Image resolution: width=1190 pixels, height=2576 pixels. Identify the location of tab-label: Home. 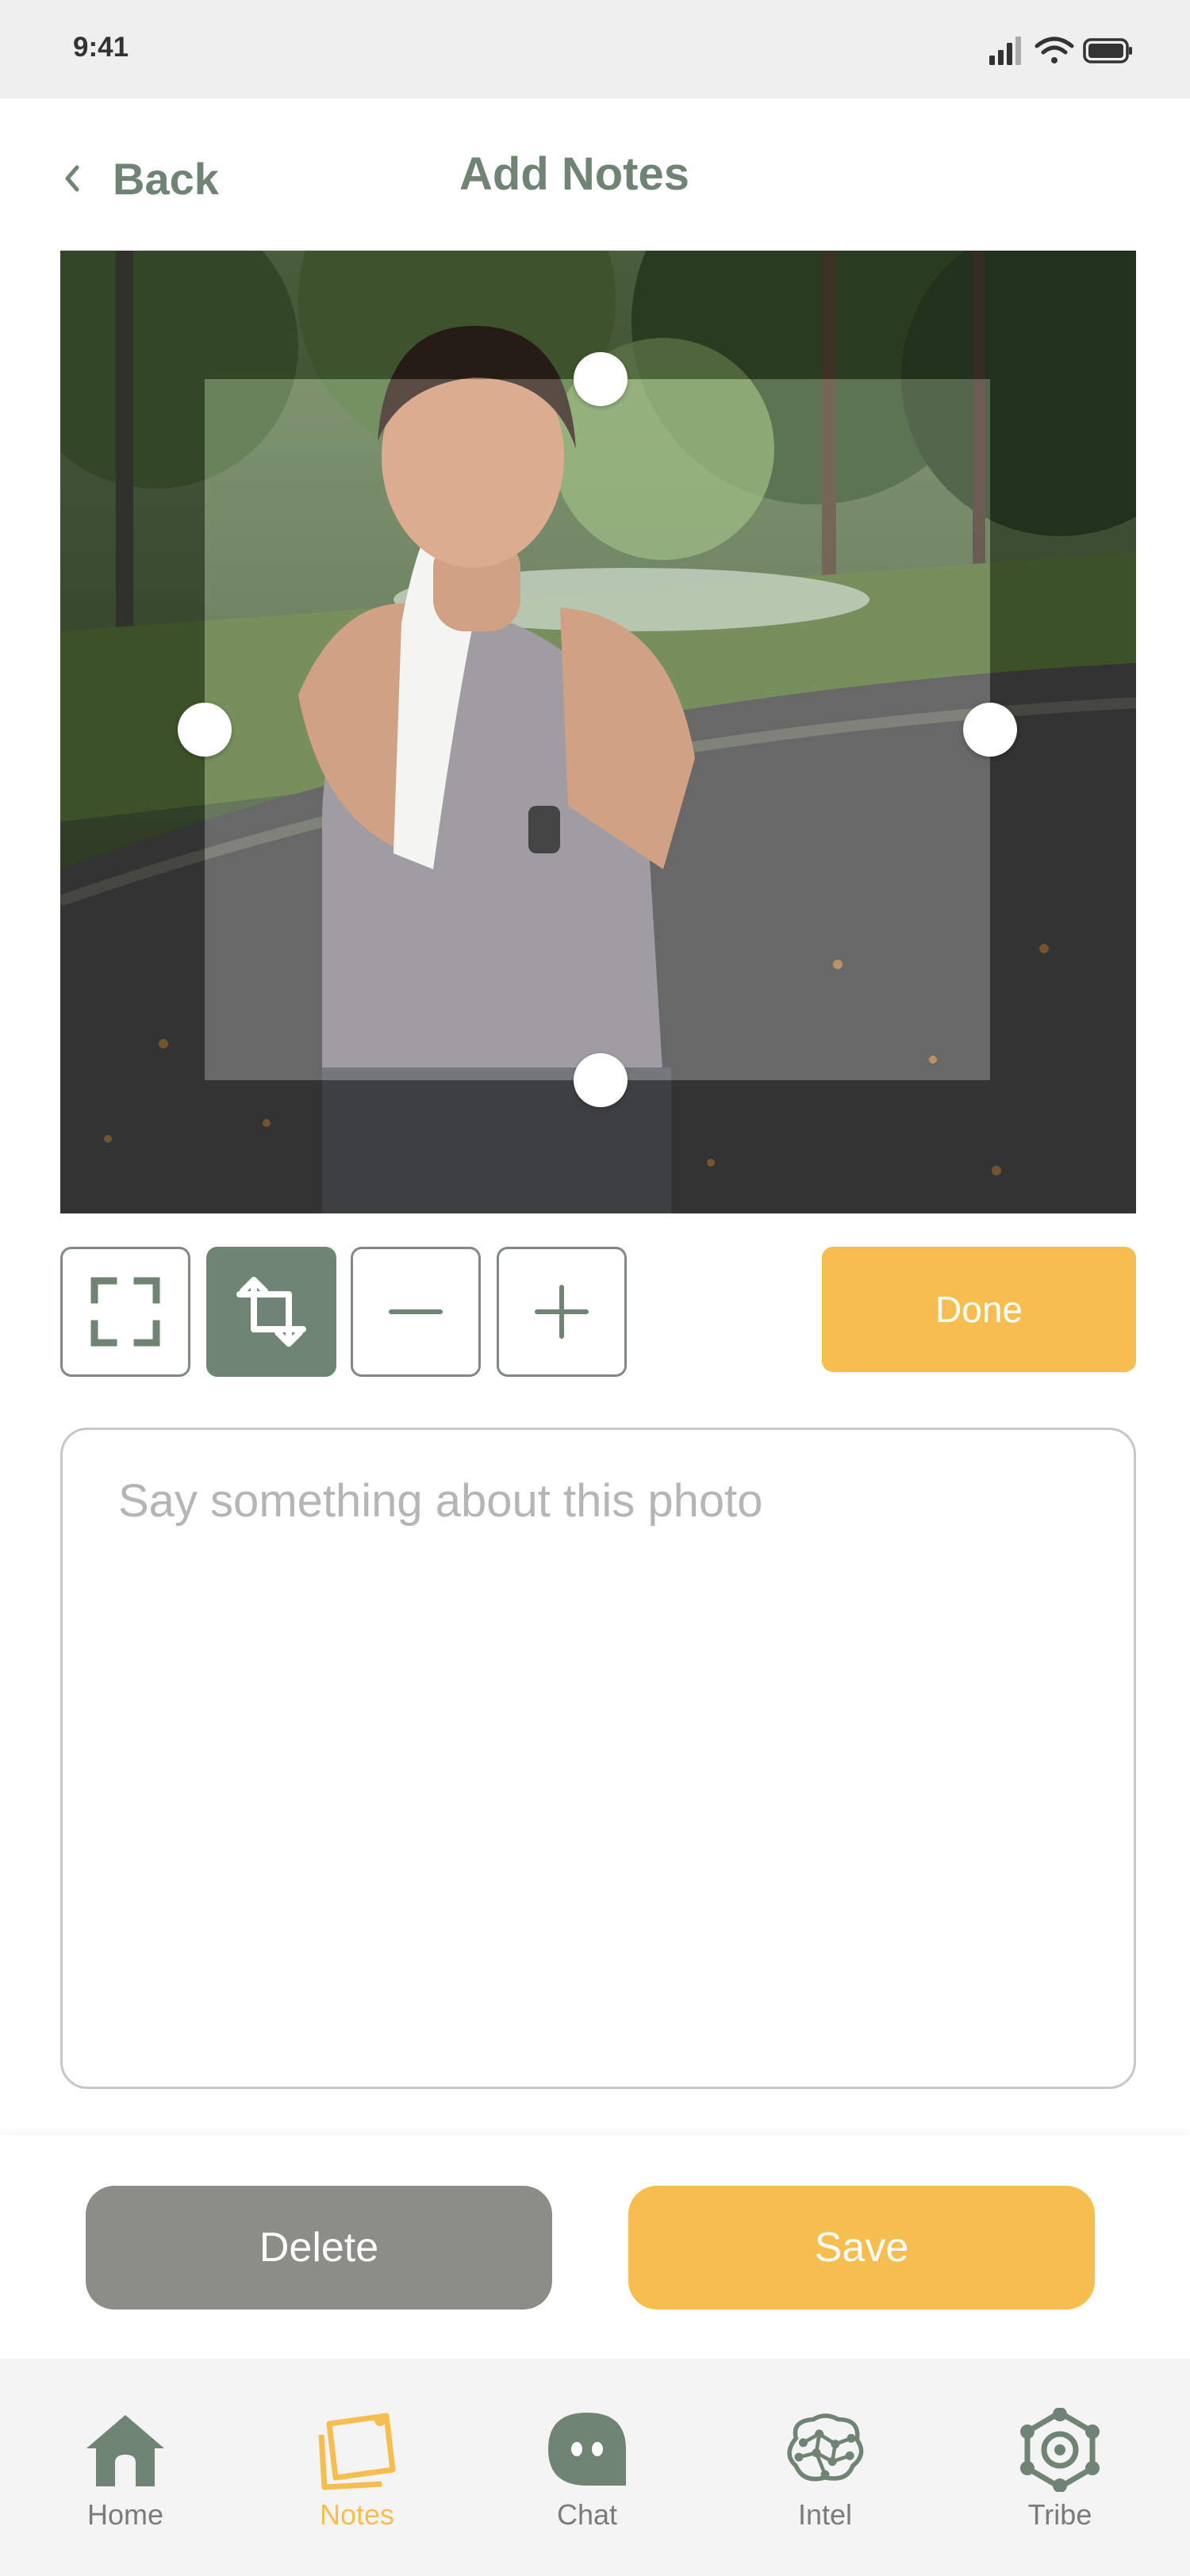
(125, 2514).